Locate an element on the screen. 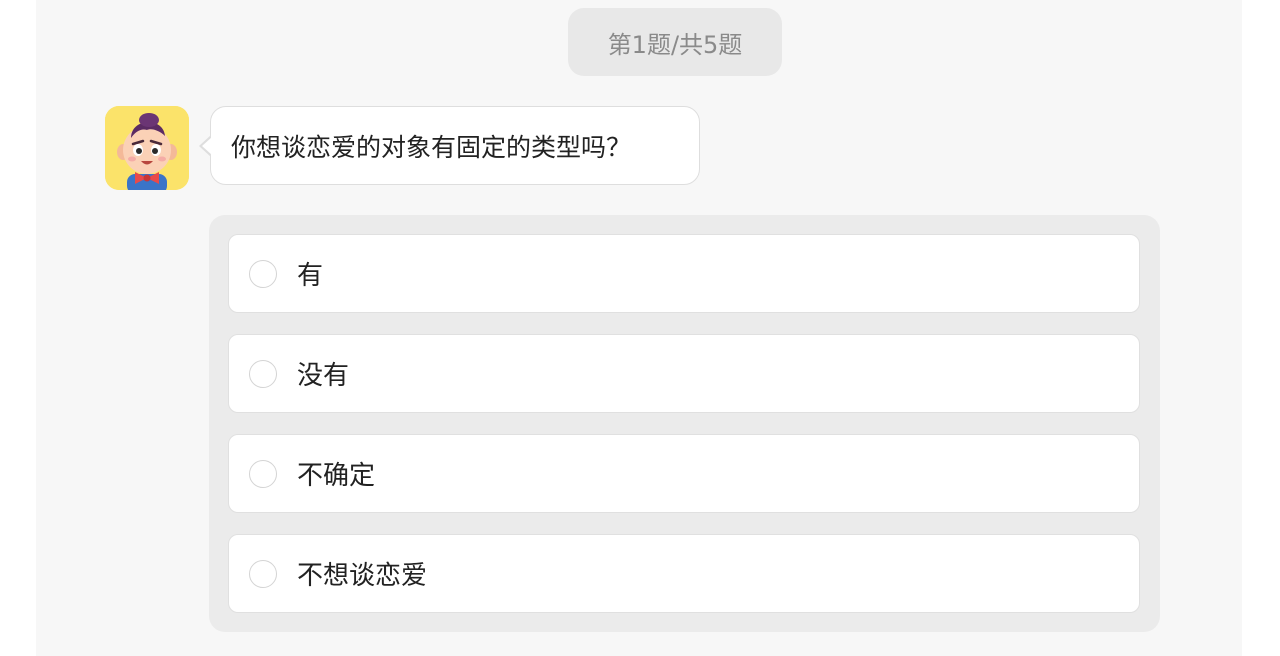 The height and width of the screenshot is (656, 1280). question-progress-badge: 第1题/共5题 is located at coordinates (675, 42).